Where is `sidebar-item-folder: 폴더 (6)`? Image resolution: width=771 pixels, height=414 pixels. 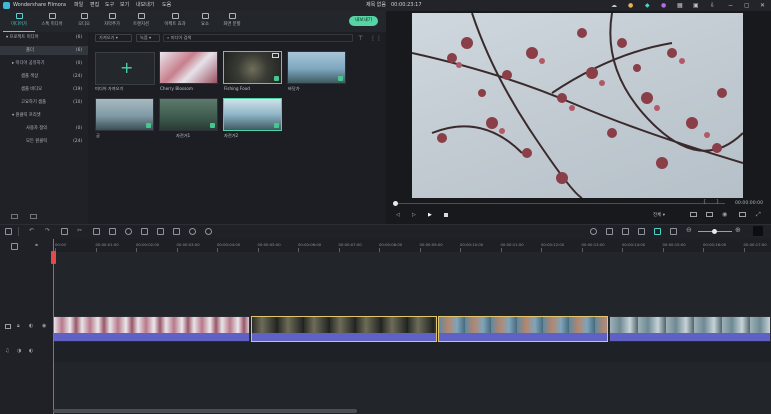 sidebar-item-folder: 폴더 (6) is located at coordinates (44, 50).